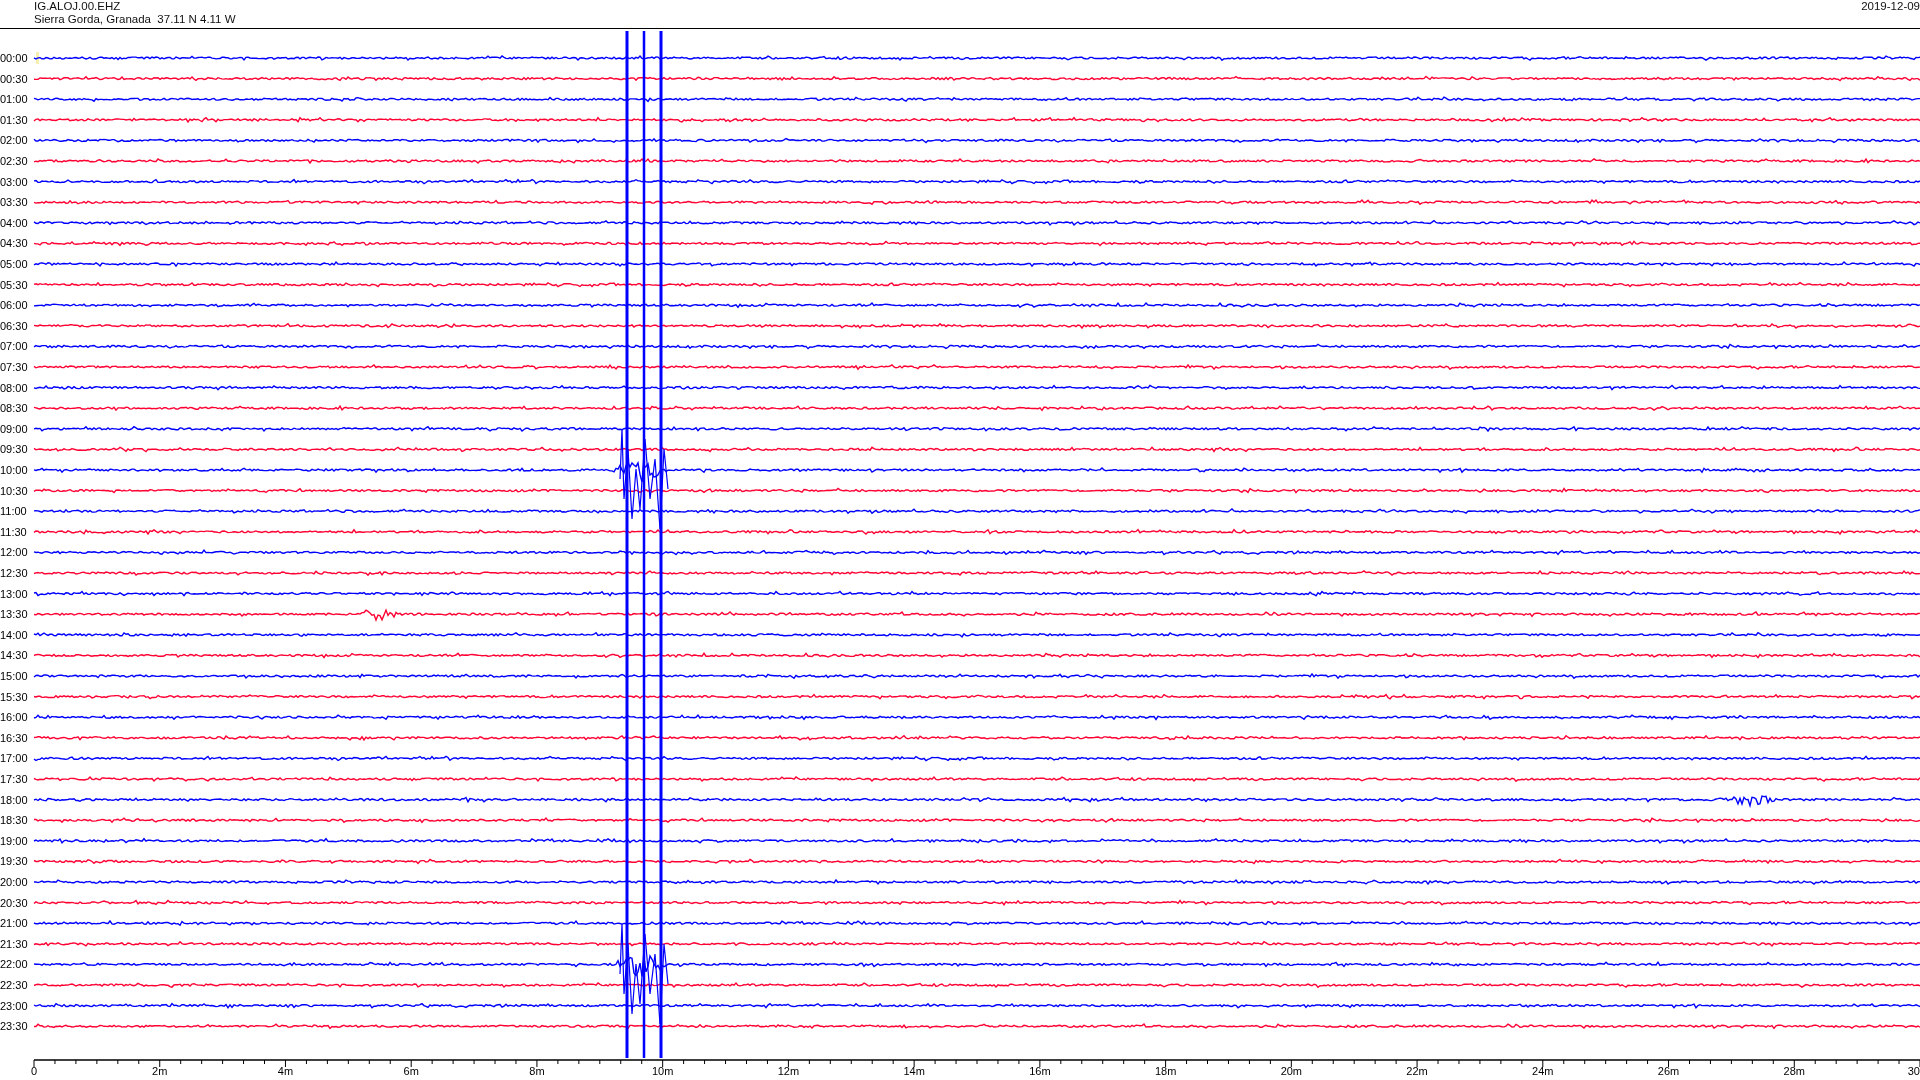 The height and width of the screenshot is (1080, 1920). What do you see at coordinates (411, 1071) in the screenshot?
I see `axis-tick-label: 6m` at bounding box center [411, 1071].